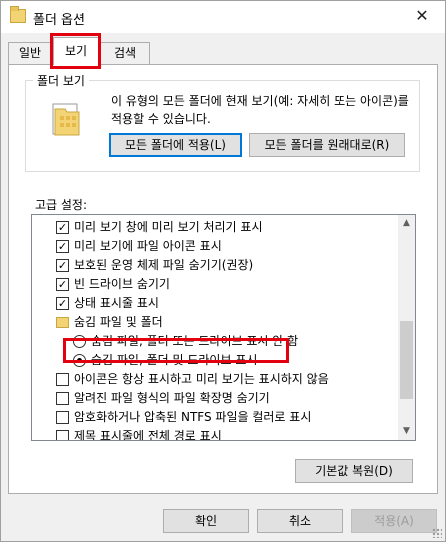 This screenshot has height=542, width=446. What do you see at coordinates (168, 227) in the screenshot?
I see `setting-label: 미리 보기 창에 미리 보기 처리기 표시` at bounding box center [168, 227].